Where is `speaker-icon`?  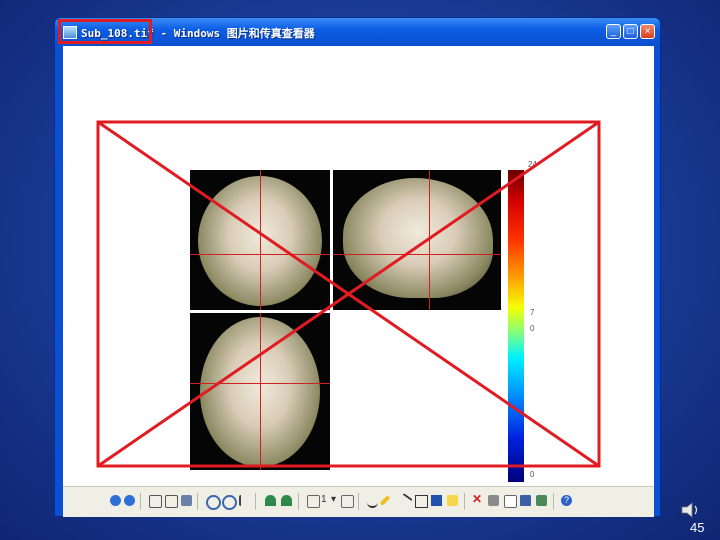 speaker-icon is located at coordinates (691, 510).